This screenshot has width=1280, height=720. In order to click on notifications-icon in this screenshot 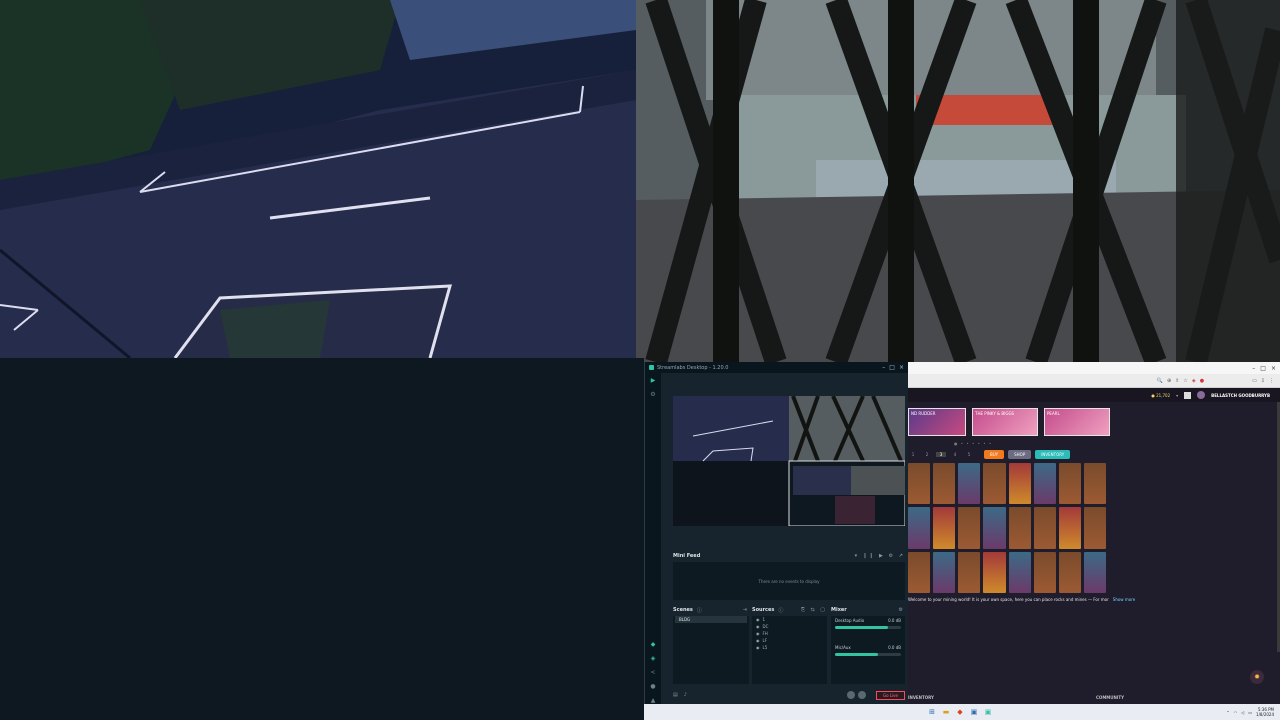, I will do `click(1188, 395)`.